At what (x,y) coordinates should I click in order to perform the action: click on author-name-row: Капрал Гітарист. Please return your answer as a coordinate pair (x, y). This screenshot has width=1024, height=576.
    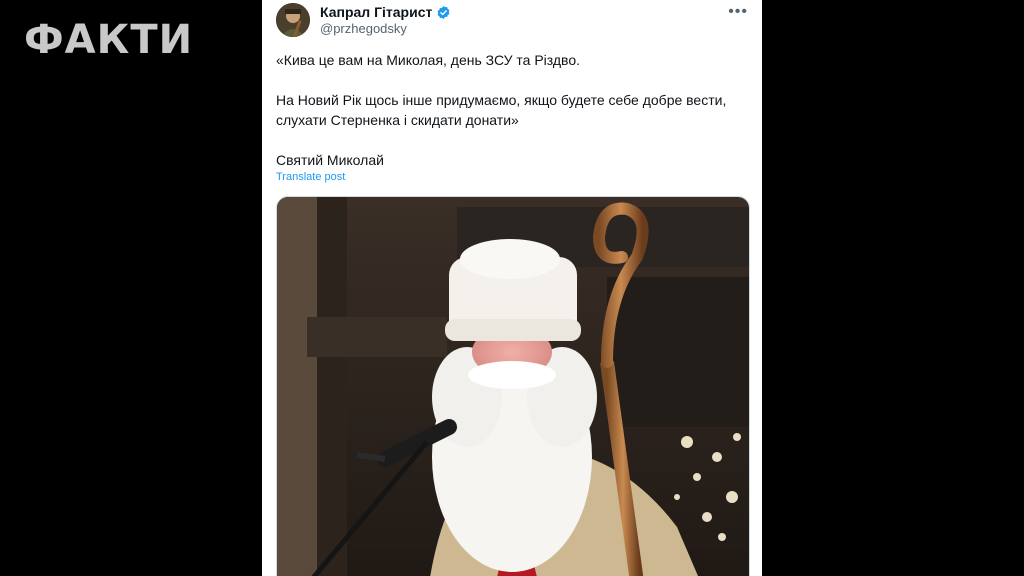
    Looking at the image, I should click on (385, 12).